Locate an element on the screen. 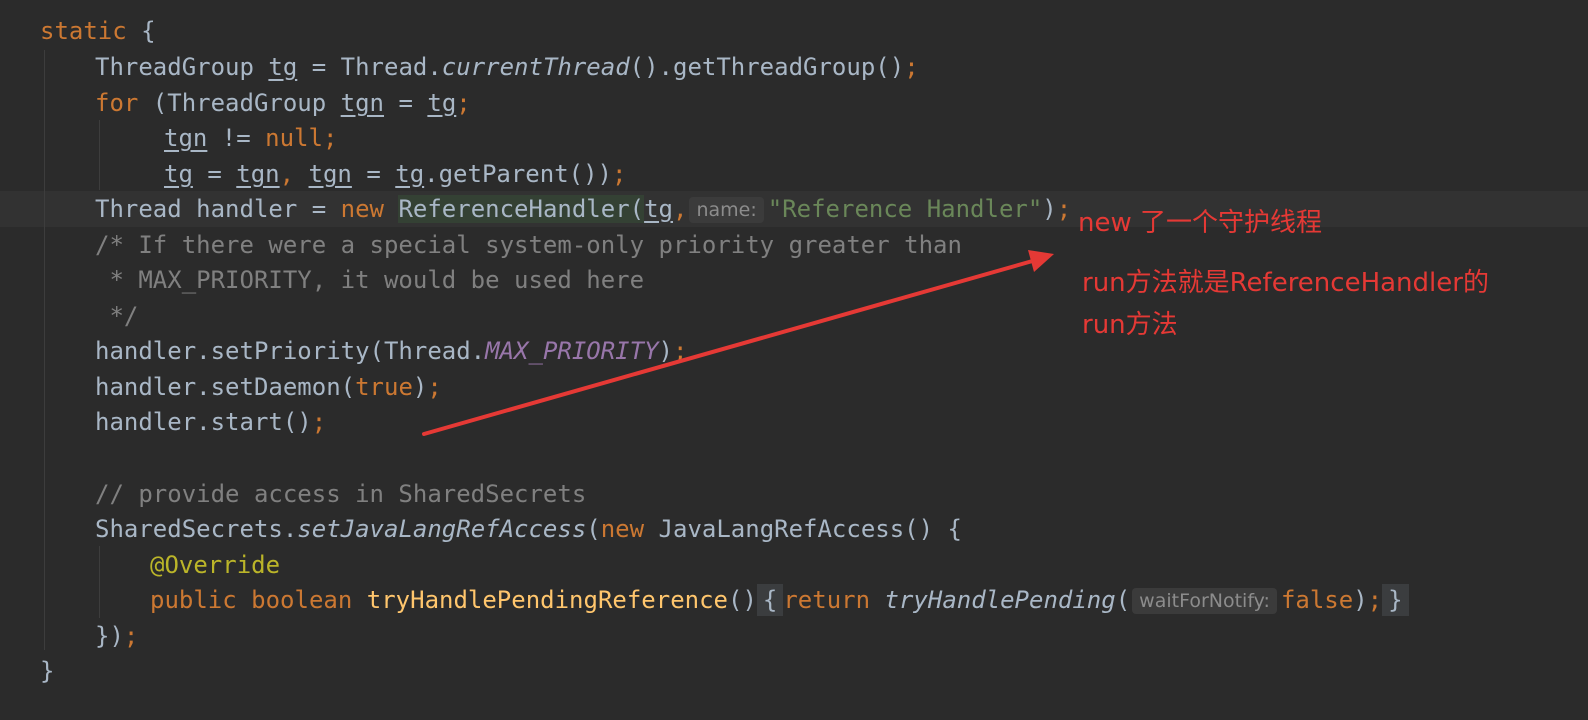  annotation-arrow is located at coordinates (738, 343).